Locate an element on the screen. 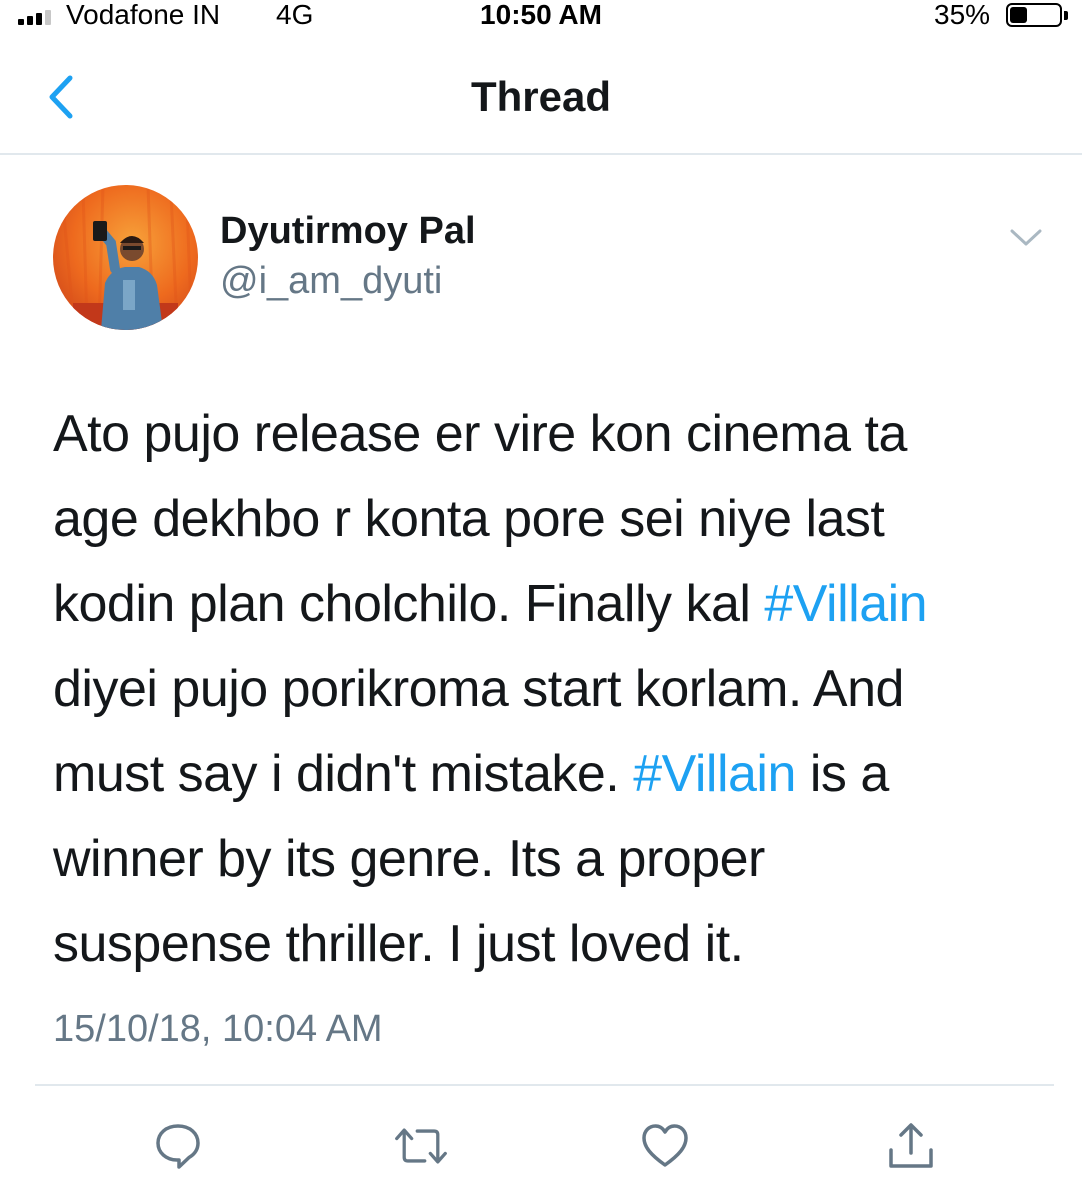  tweet-text-line: suspense thriller. I just loved it. is located at coordinates (553, 944).